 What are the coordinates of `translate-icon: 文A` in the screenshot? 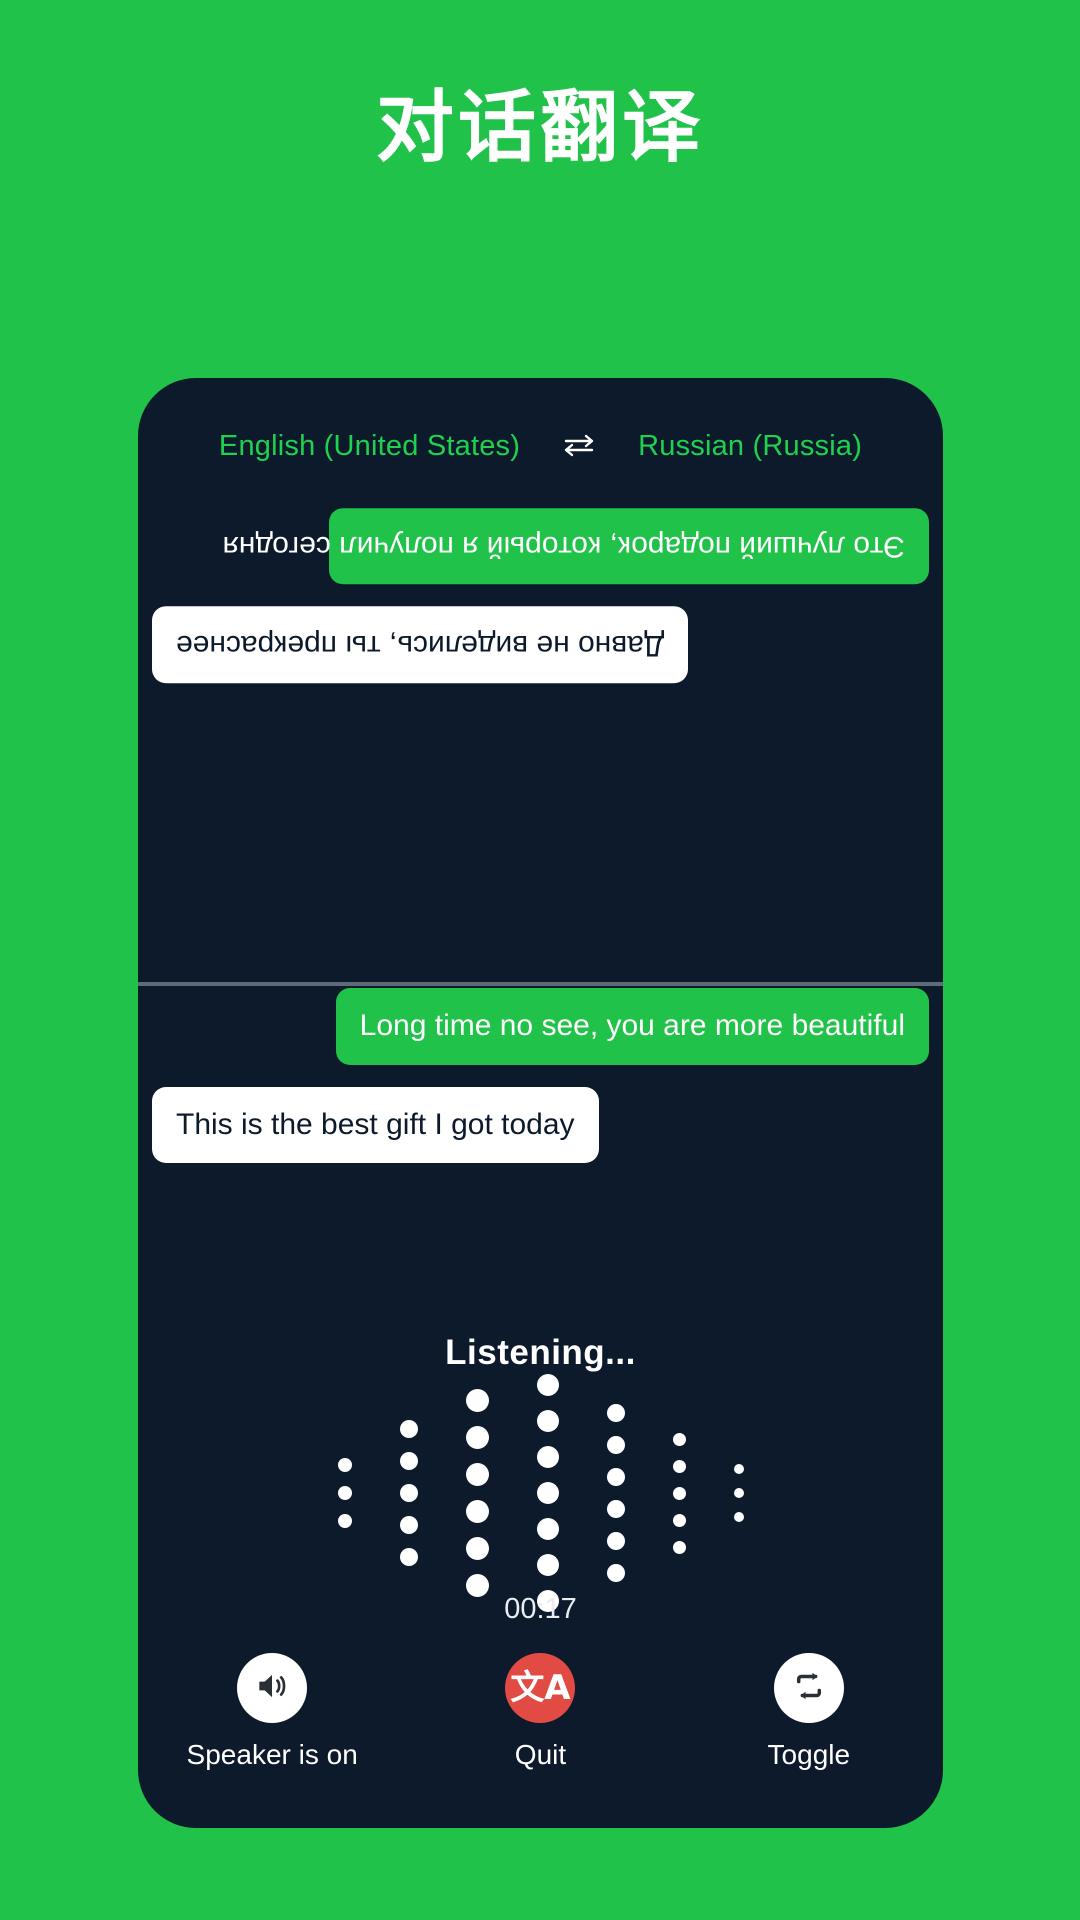 It's located at (540, 1688).